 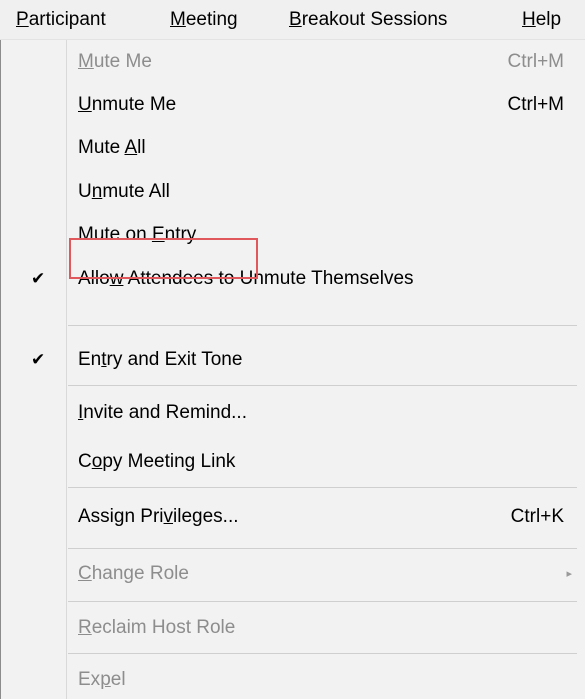 What do you see at coordinates (569, 574) in the screenshot?
I see `submenu-arrow-icon: ▸` at bounding box center [569, 574].